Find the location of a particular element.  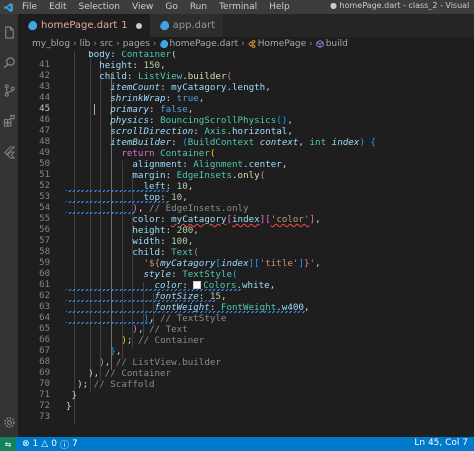

menu-edit: Edit is located at coordinates (57, 7).